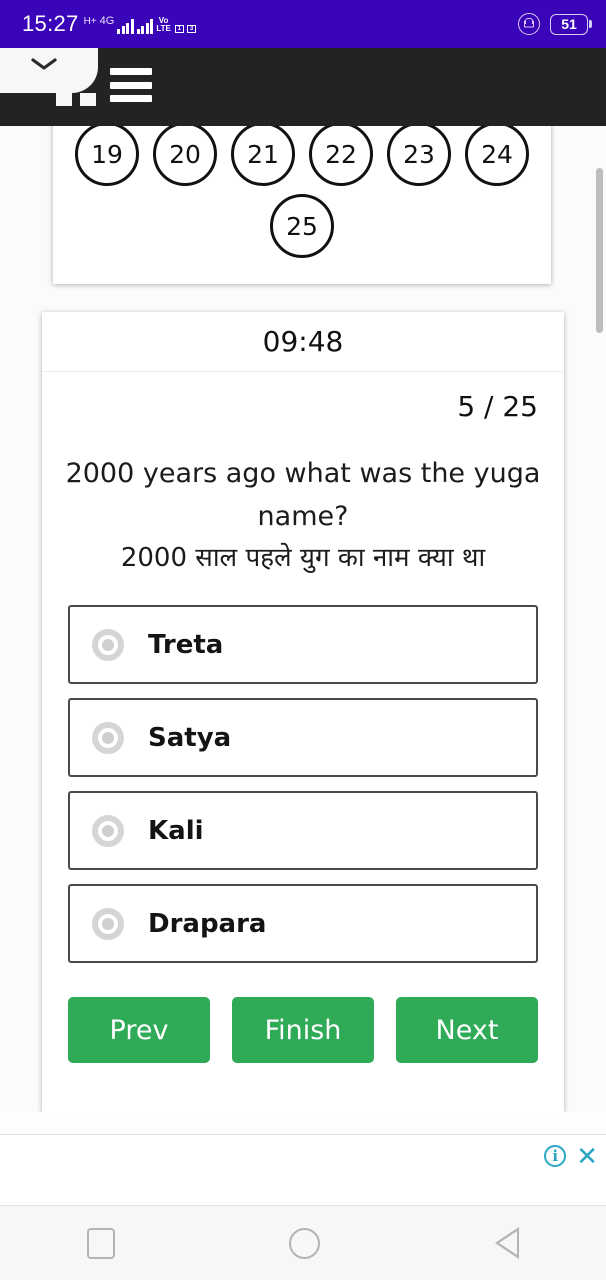 Image resolution: width=606 pixels, height=1280 pixels. Describe the element at coordinates (467, 1030) in the screenshot. I see `next-button: Next` at that location.